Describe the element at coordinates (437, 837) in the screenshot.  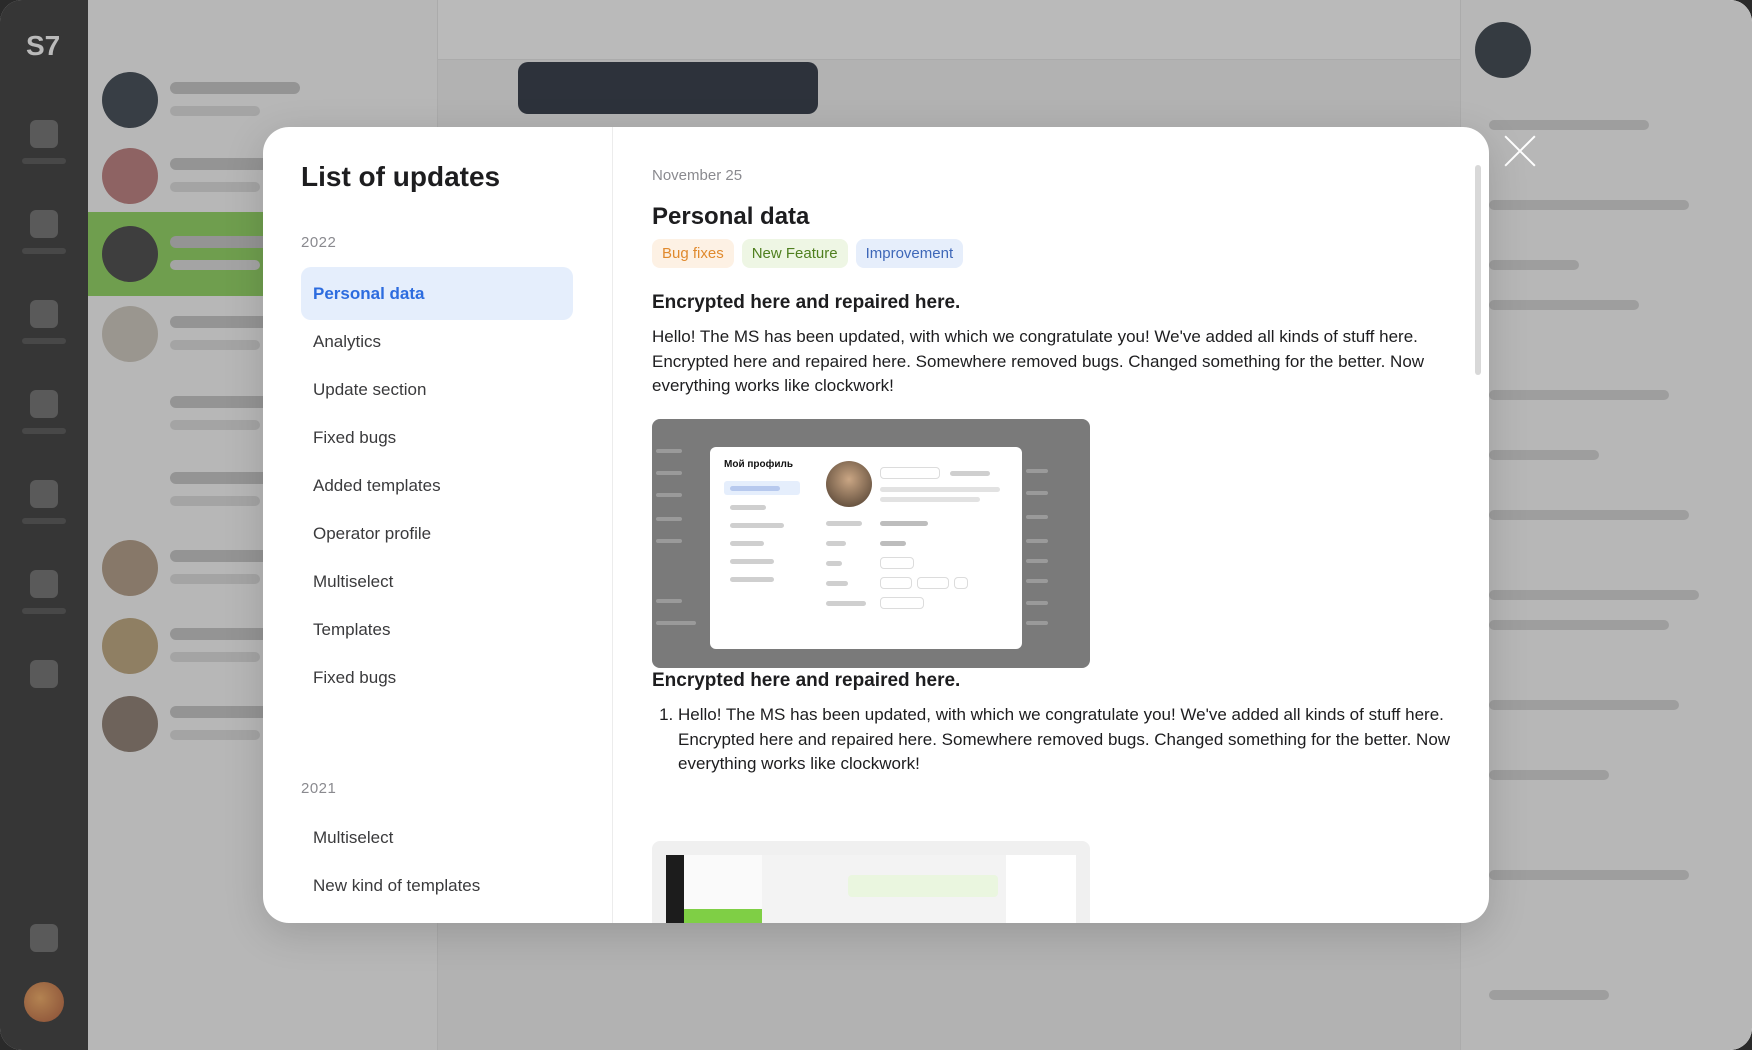
I see `sidebar-item-multiselect-2021: Multiselect` at that location.